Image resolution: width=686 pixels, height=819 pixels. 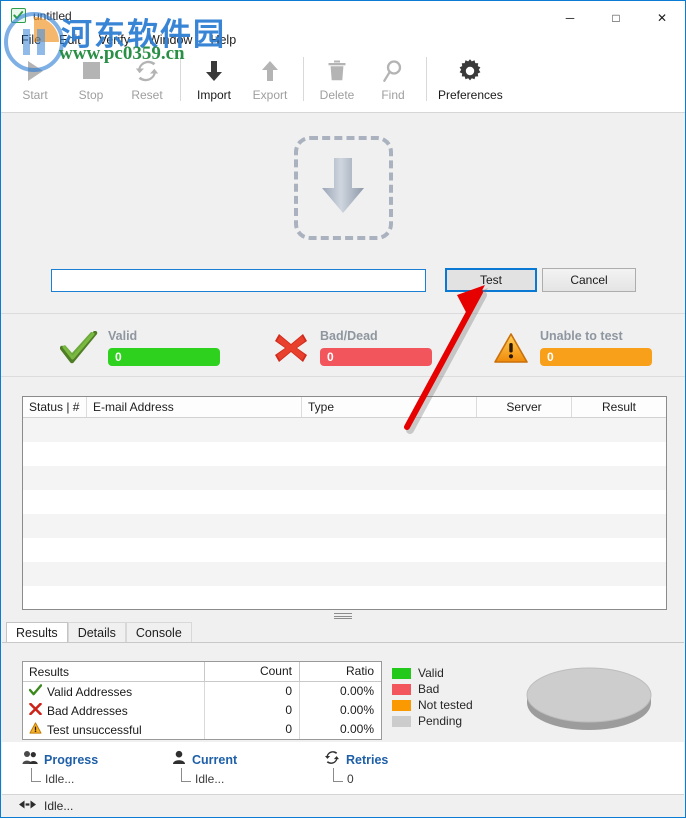 What do you see at coordinates (164, 357) in the screenshot?
I see `counter-valid-value: 0` at bounding box center [164, 357].